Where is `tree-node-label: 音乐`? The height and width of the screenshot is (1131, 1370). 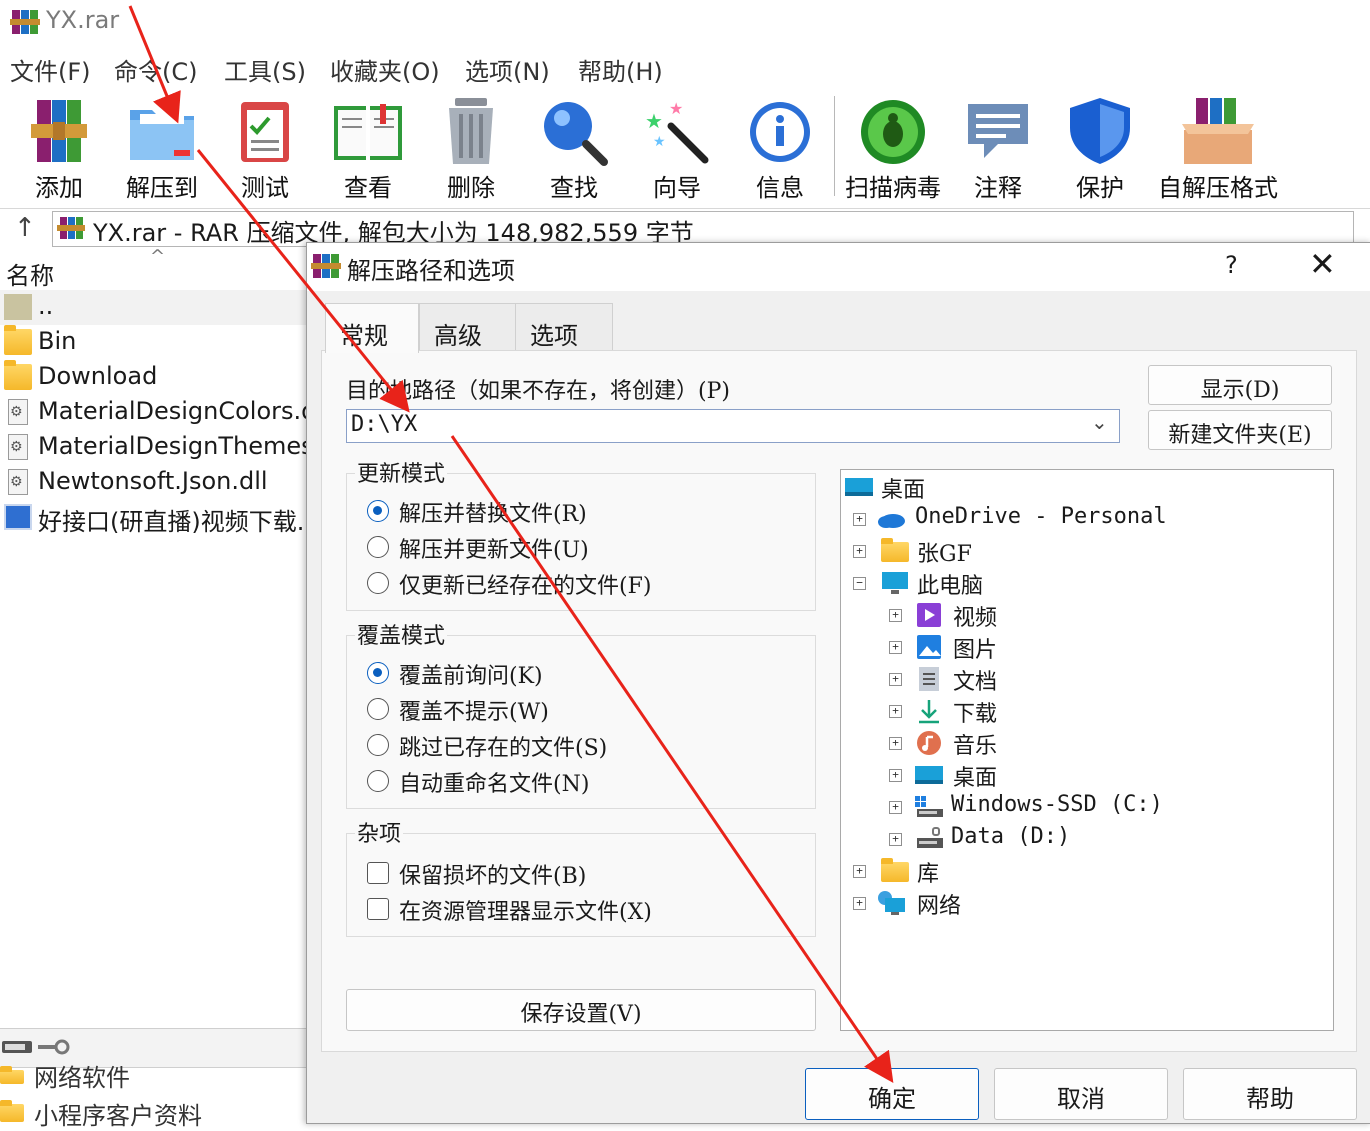 tree-node-label: 音乐 is located at coordinates (975, 746).